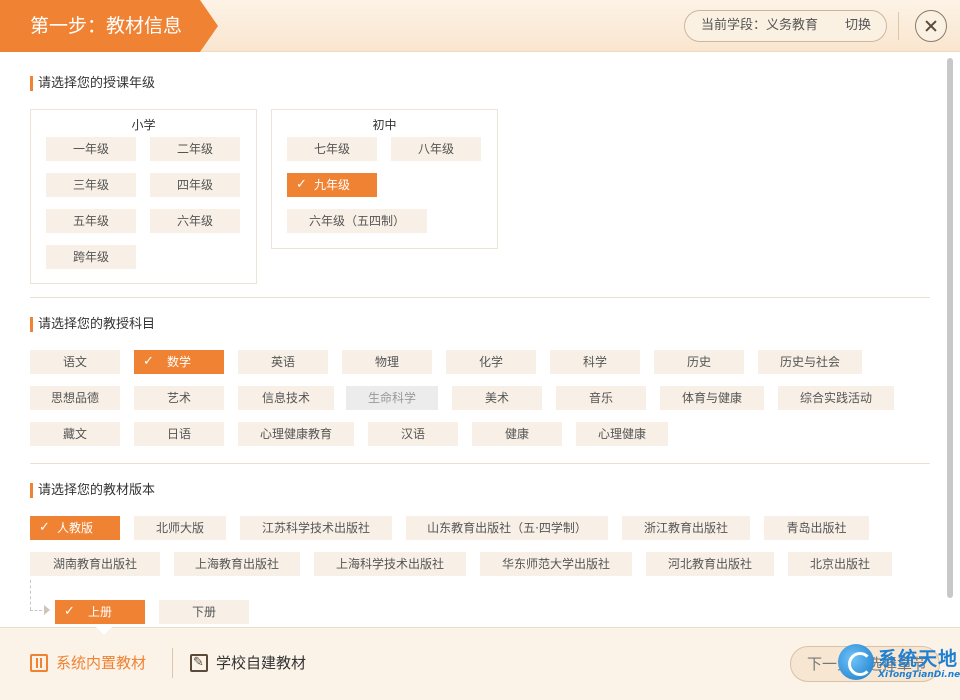 The image size is (960, 700). What do you see at coordinates (491, 362) in the screenshot?
I see `subject-chip: 化学` at bounding box center [491, 362].